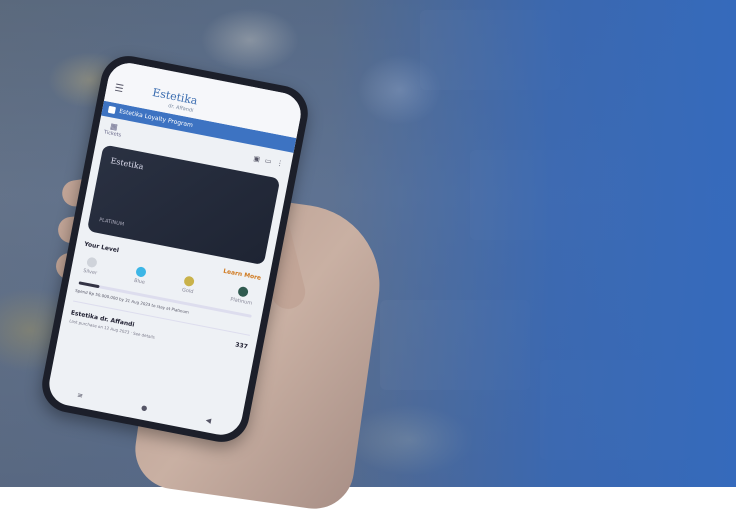 The width and height of the screenshot is (736, 514). Describe the element at coordinates (119, 89) in the screenshot. I see `menu-icon: ☰` at that location.